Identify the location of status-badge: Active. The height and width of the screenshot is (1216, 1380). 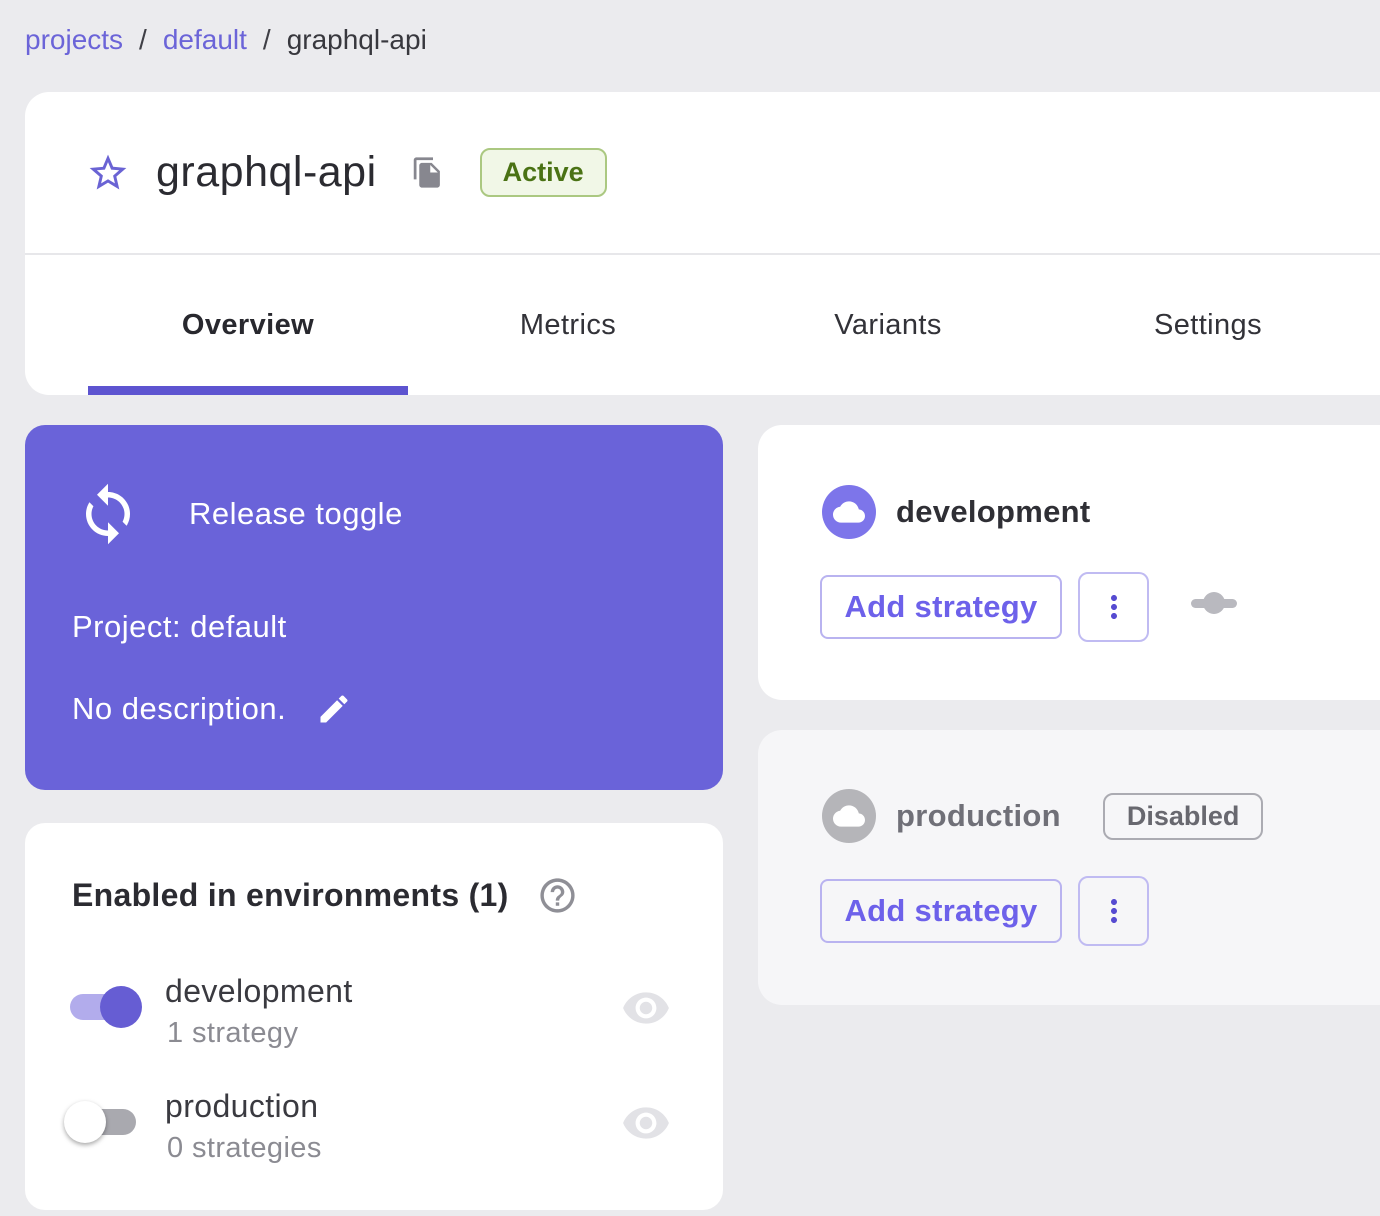
(543, 172).